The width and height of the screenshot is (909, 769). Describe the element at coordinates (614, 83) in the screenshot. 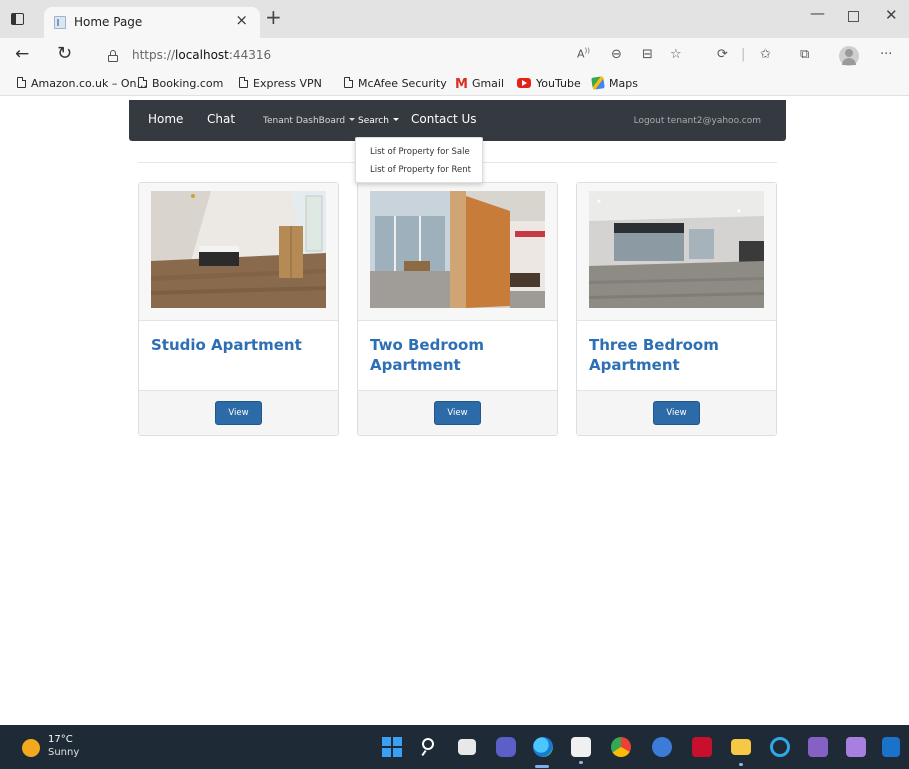

I see `favorite-maps: Maps` at that location.